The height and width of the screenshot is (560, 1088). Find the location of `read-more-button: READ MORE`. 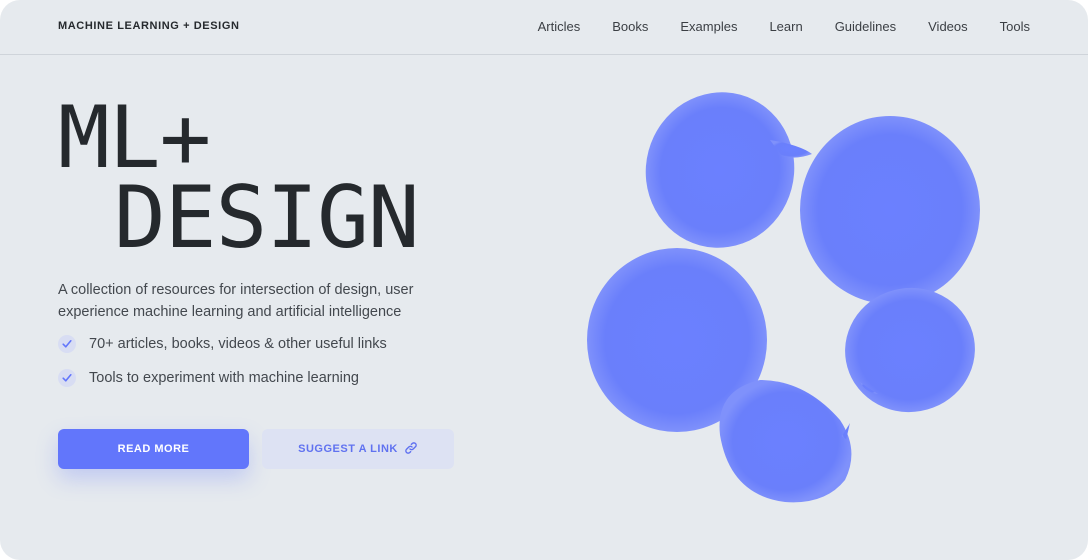

read-more-button: READ MORE is located at coordinates (153, 449).